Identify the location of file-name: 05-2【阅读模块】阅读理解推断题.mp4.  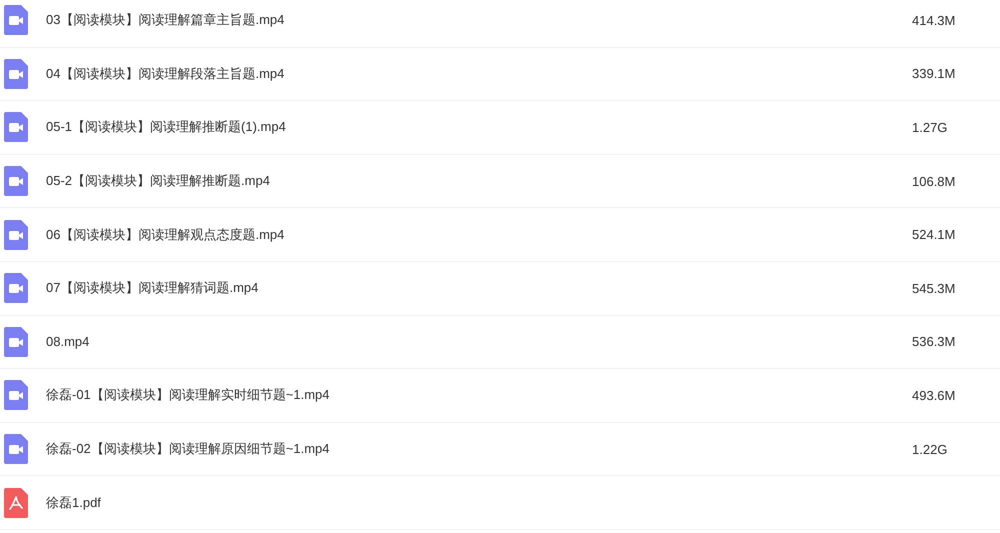
(479, 181).